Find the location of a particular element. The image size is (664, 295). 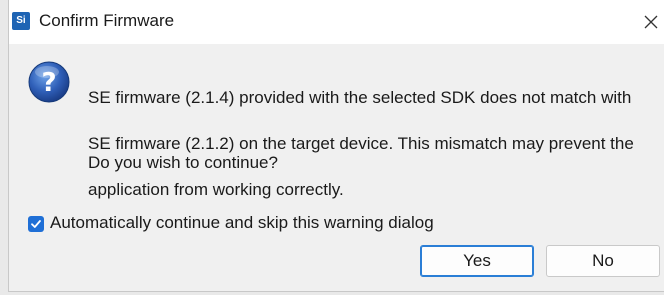

question-icon: ? is located at coordinates (49, 82).